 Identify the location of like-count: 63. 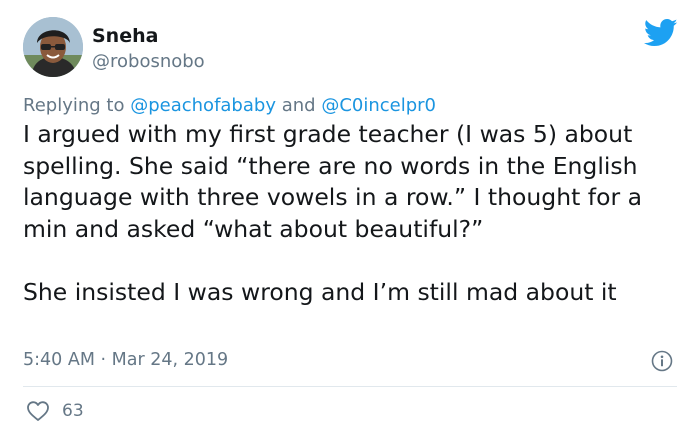
(73, 411).